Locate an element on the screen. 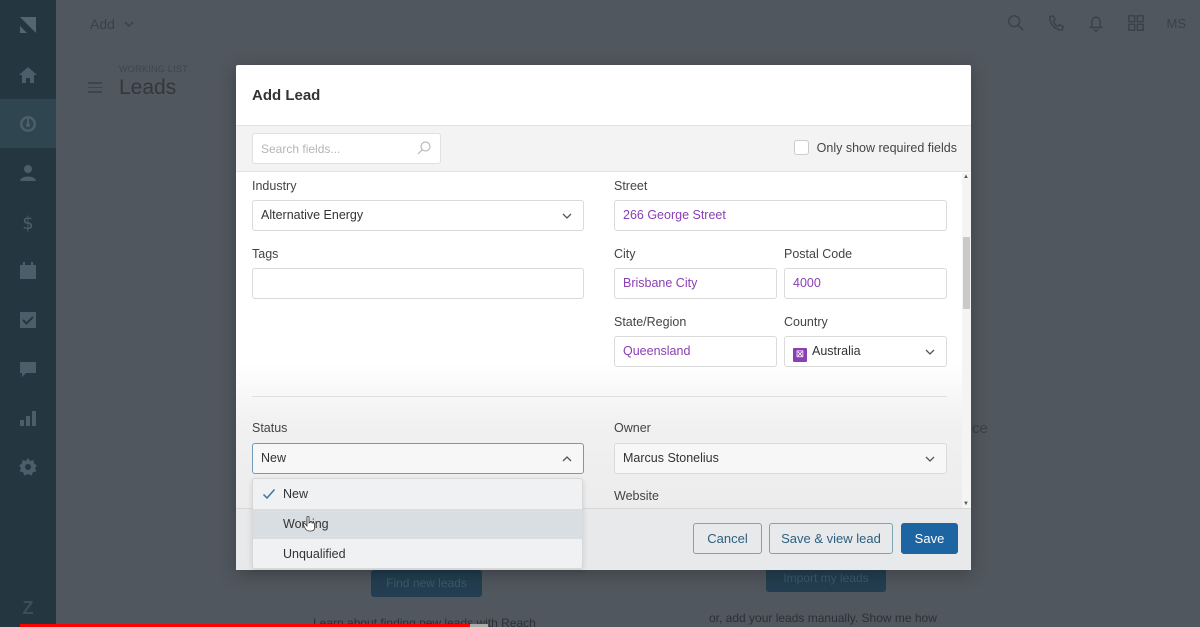 Image resolution: width=1200 pixels, height=627 pixels. sidebar-item-deals: $ is located at coordinates (28, 221).